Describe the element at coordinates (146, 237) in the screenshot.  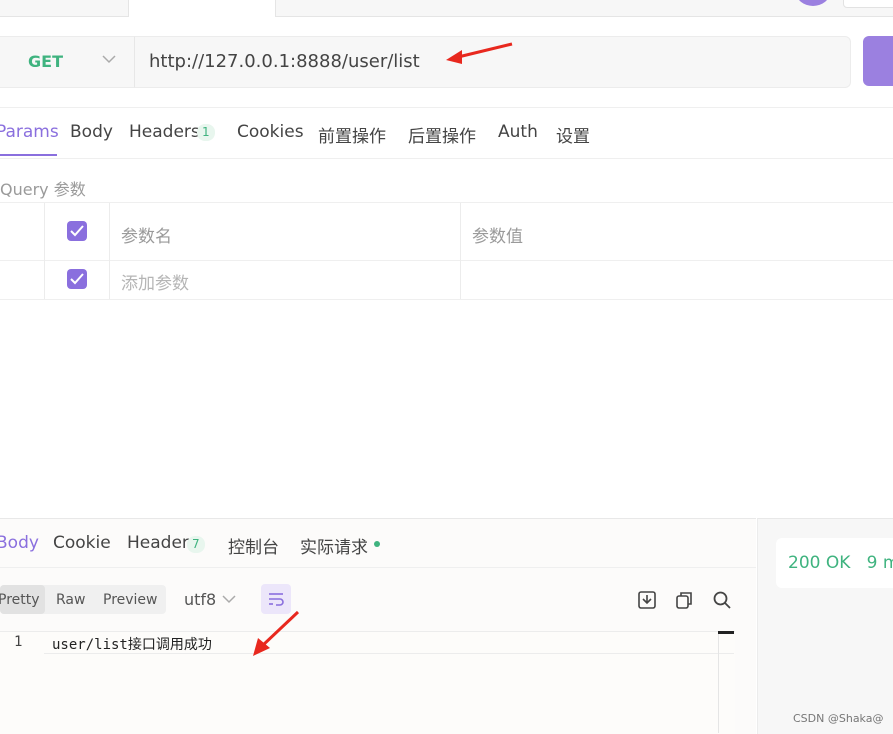
I see `param-name-header: 参数名` at that location.